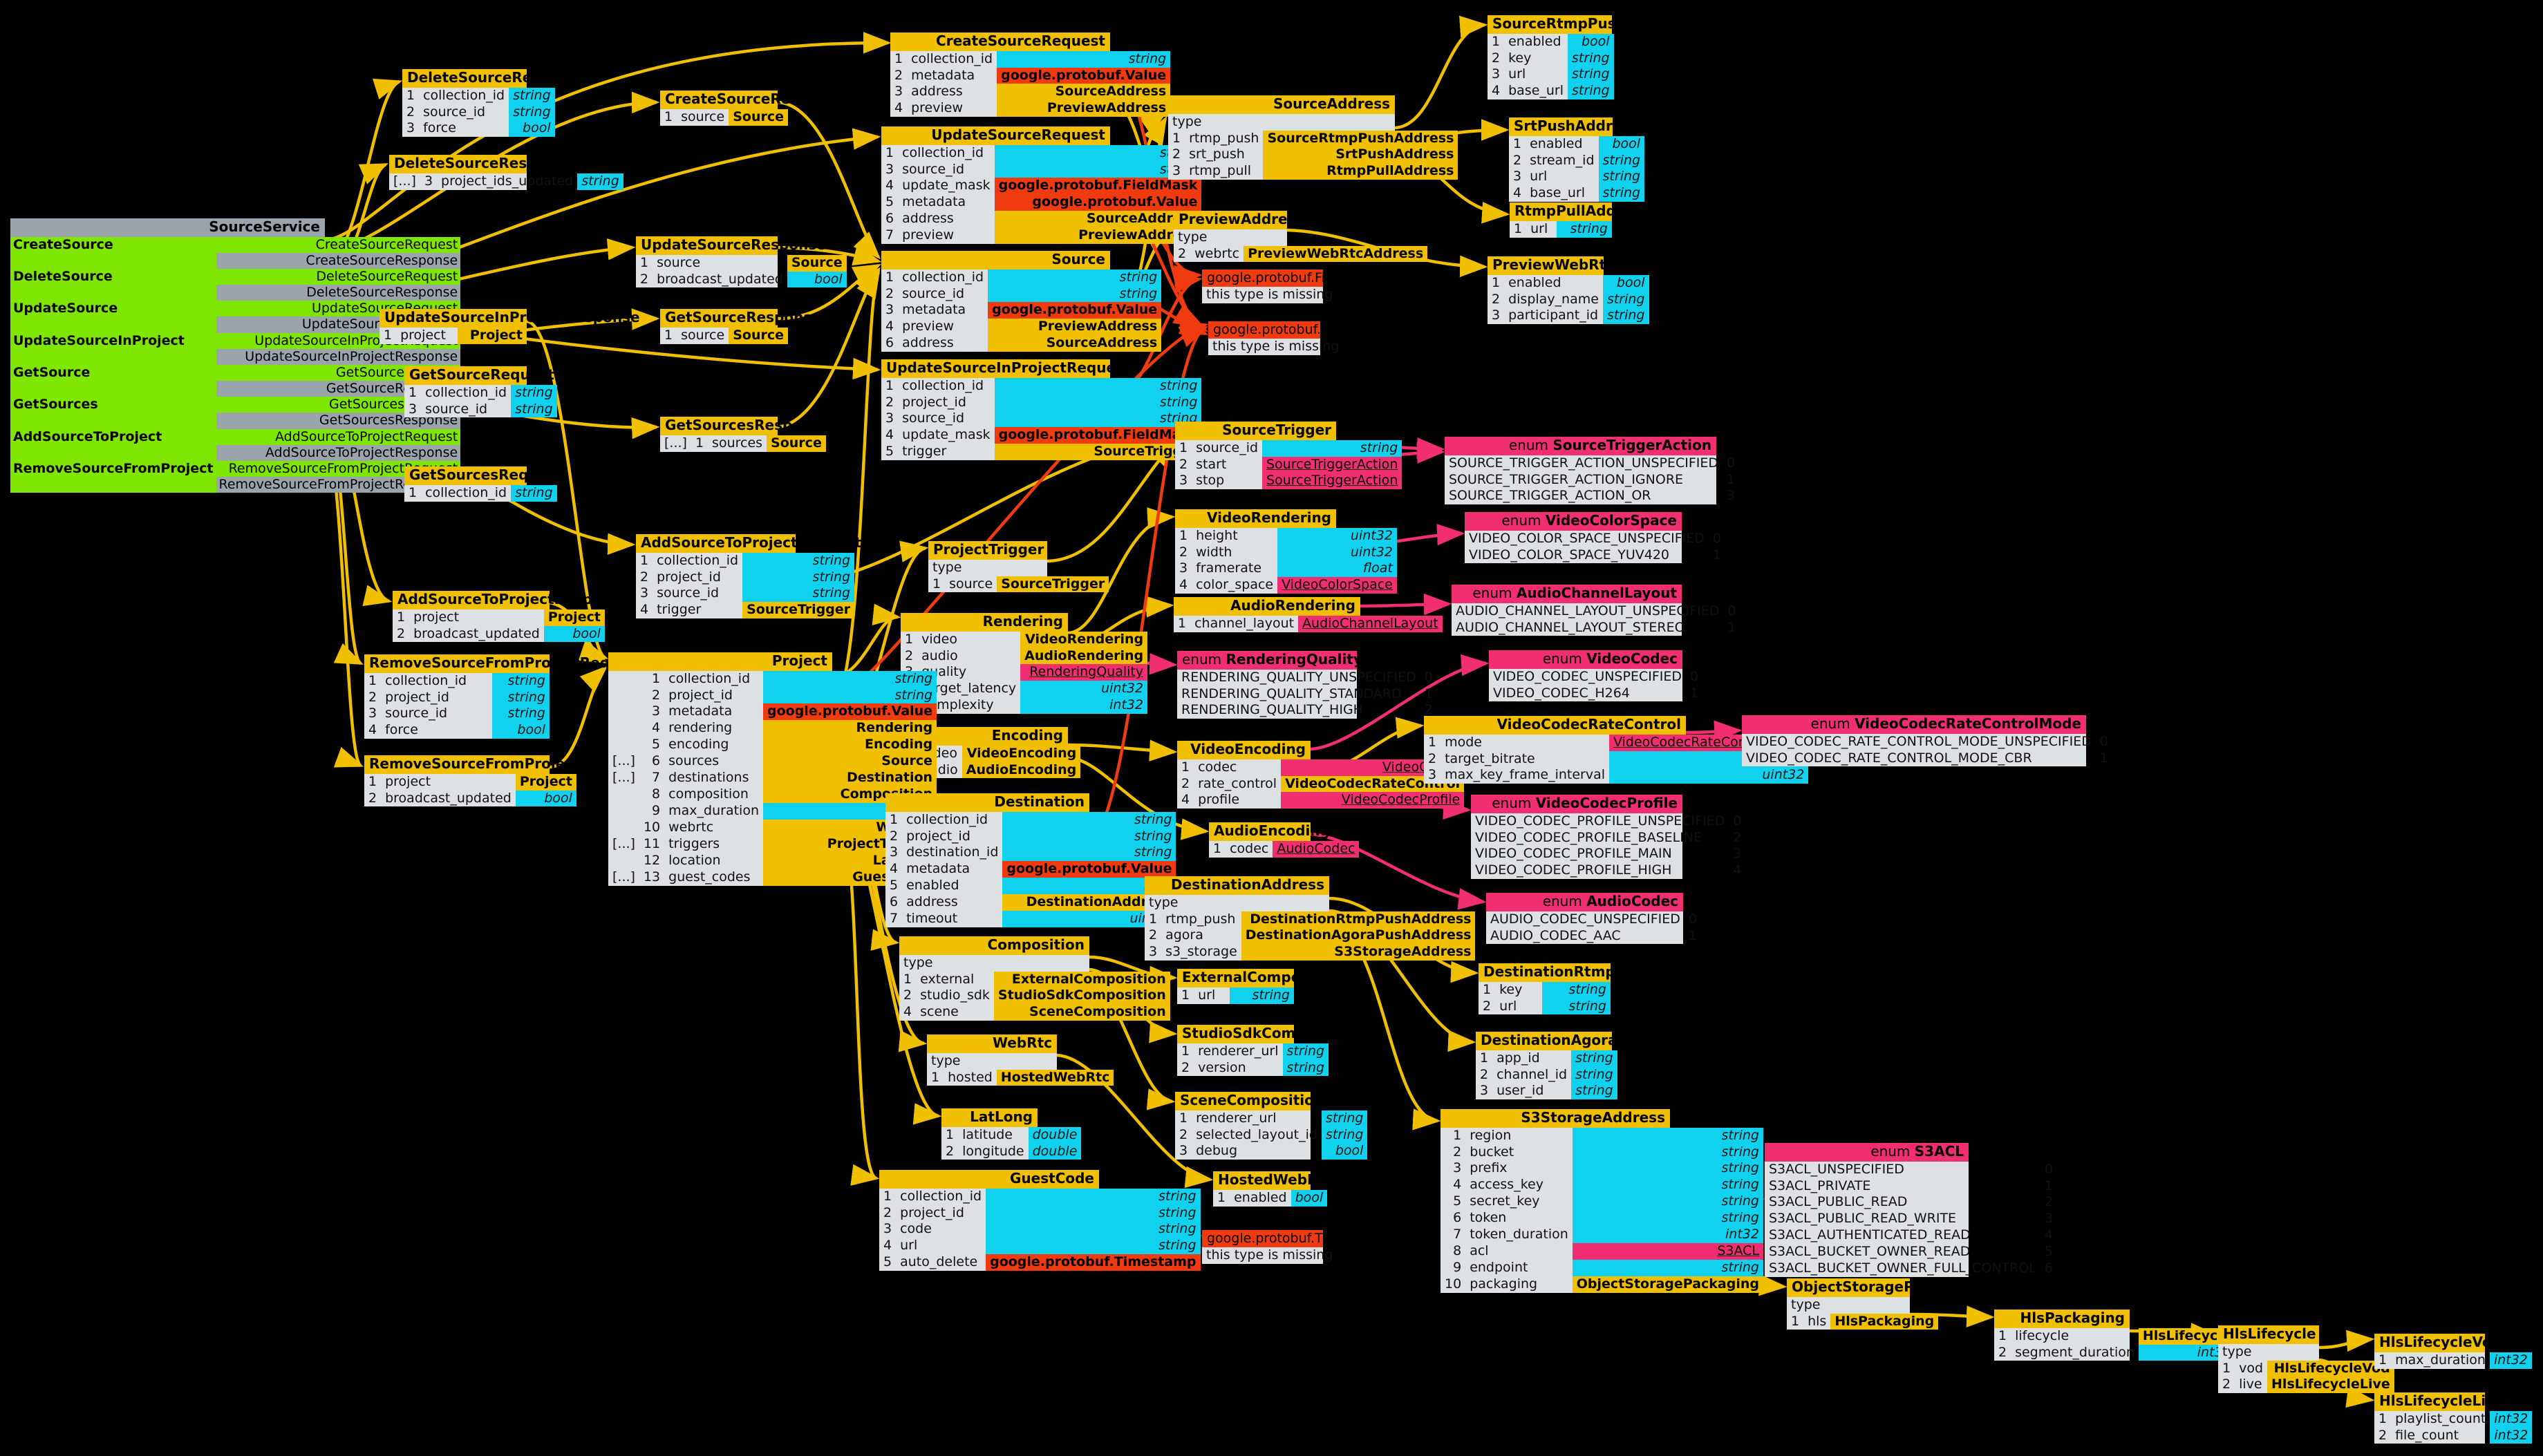 This screenshot has width=2543, height=1456. What do you see at coordinates (1020, 1077) in the screenshot?
I see `field-row: 1 hosted HostedWebRtc` at bounding box center [1020, 1077].